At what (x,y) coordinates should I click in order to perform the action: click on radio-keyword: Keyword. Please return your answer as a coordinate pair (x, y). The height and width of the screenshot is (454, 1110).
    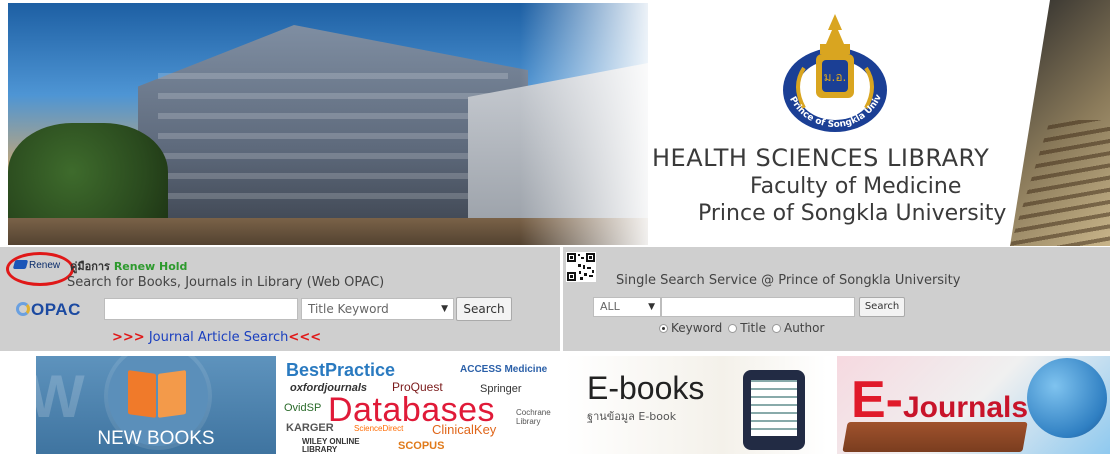
    Looking at the image, I should click on (690, 328).